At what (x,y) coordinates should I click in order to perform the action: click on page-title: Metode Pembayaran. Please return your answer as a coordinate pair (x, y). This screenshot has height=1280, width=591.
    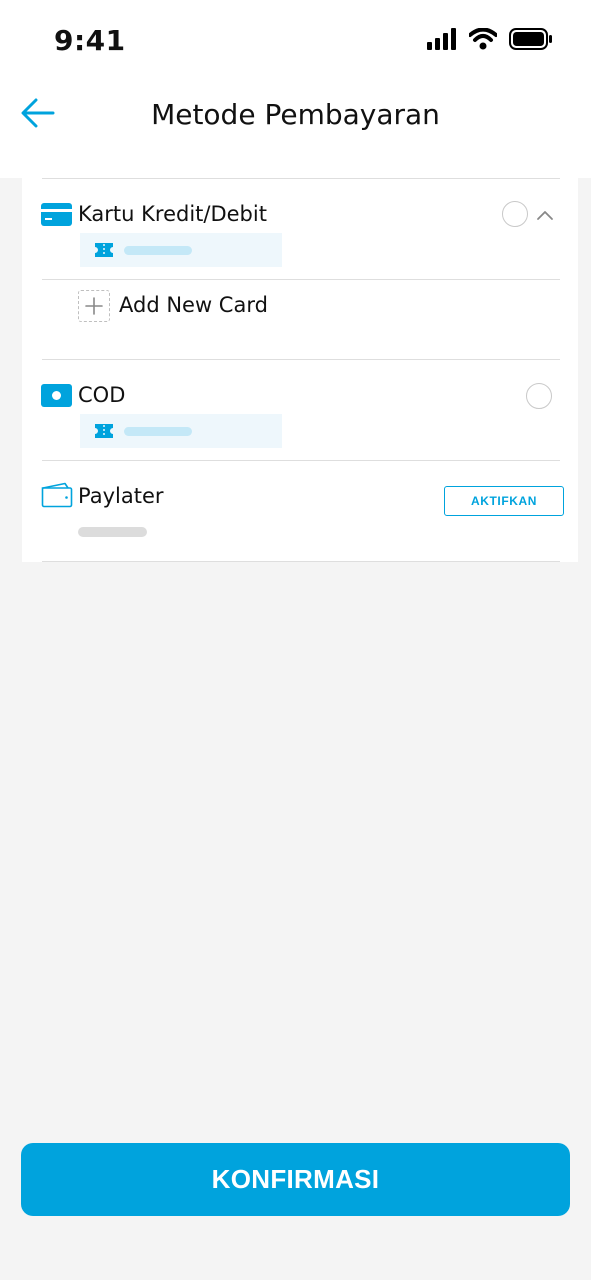
    Looking at the image, I should click on (295, 114).